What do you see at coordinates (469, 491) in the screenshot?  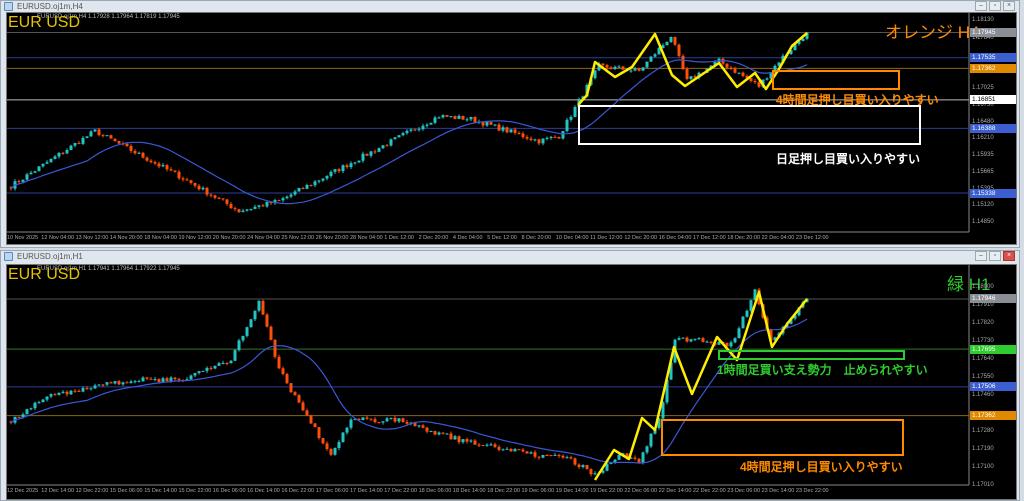 I see `time-tick-label: 18 Dec 14:00` at bounding box center [469, 491].